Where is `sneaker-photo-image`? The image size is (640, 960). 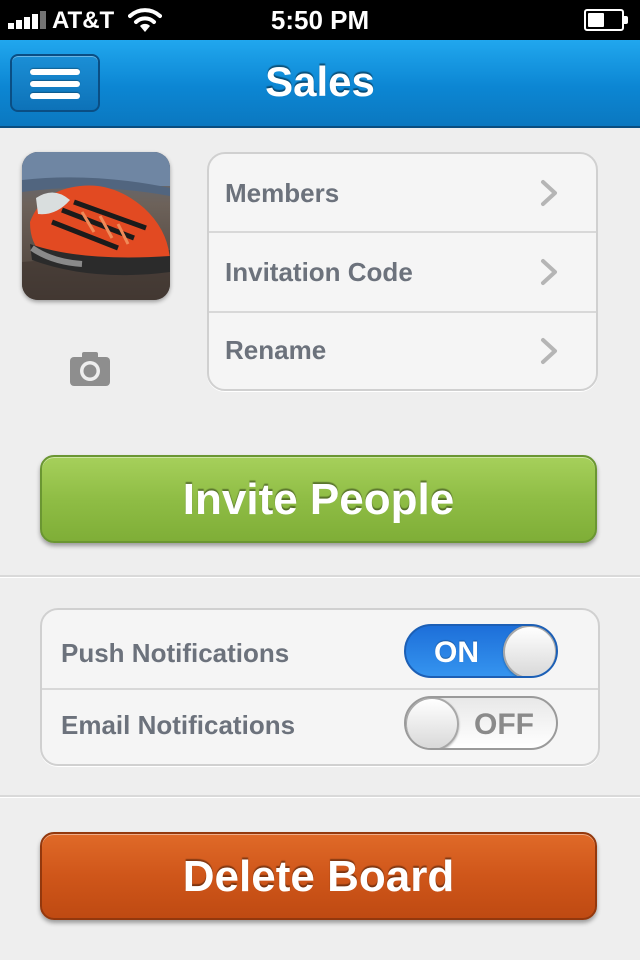
sneaker-photo-image is located at coordinates (96, 226).